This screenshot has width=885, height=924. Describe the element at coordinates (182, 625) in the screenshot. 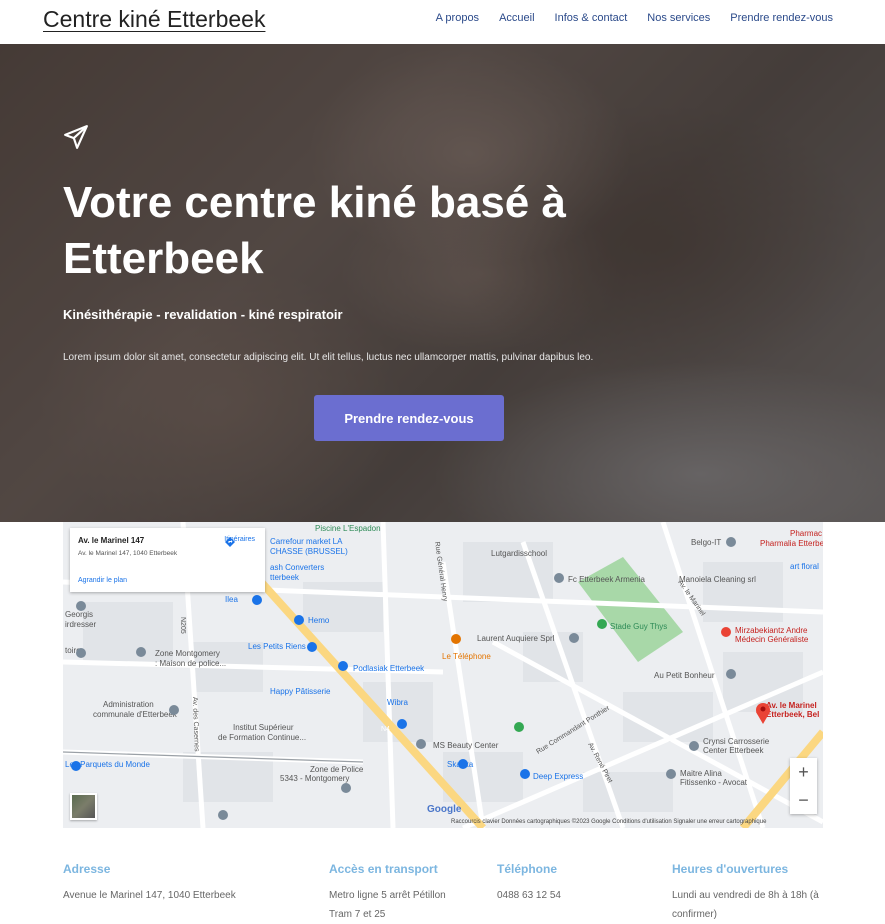

I see `map-label-n205: N205` at that location.